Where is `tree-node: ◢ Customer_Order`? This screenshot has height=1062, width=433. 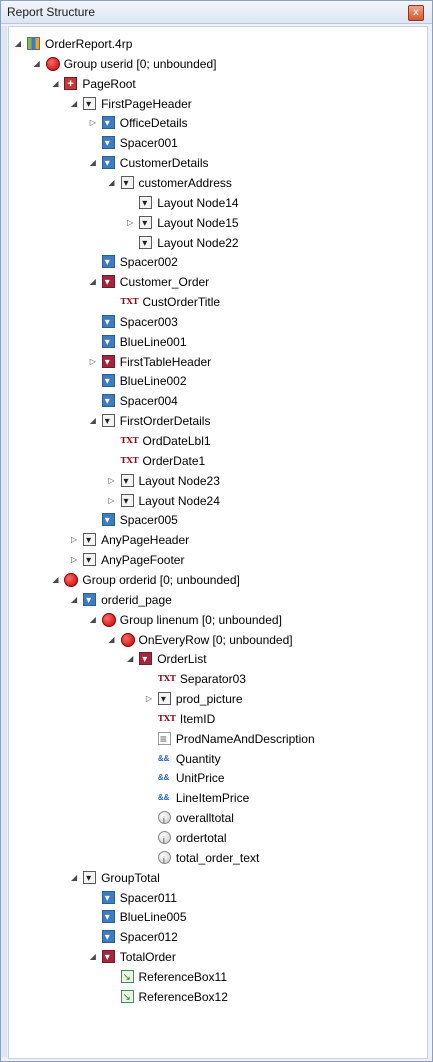 tree-node: ◢ Customer_Order is located at coordinates (257, 282).